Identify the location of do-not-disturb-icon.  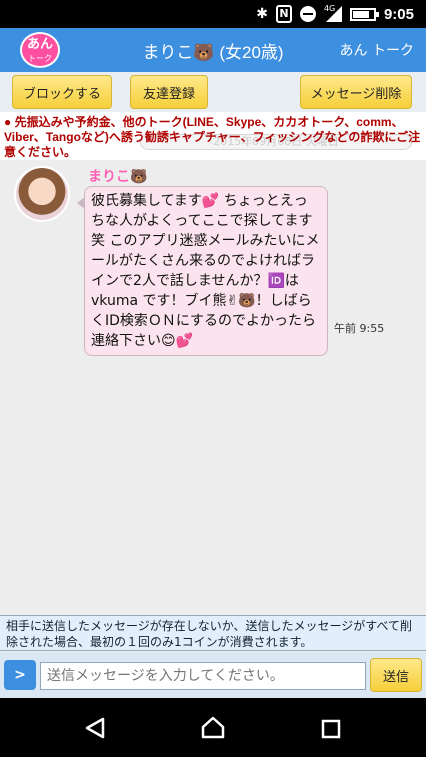
(307, 14).